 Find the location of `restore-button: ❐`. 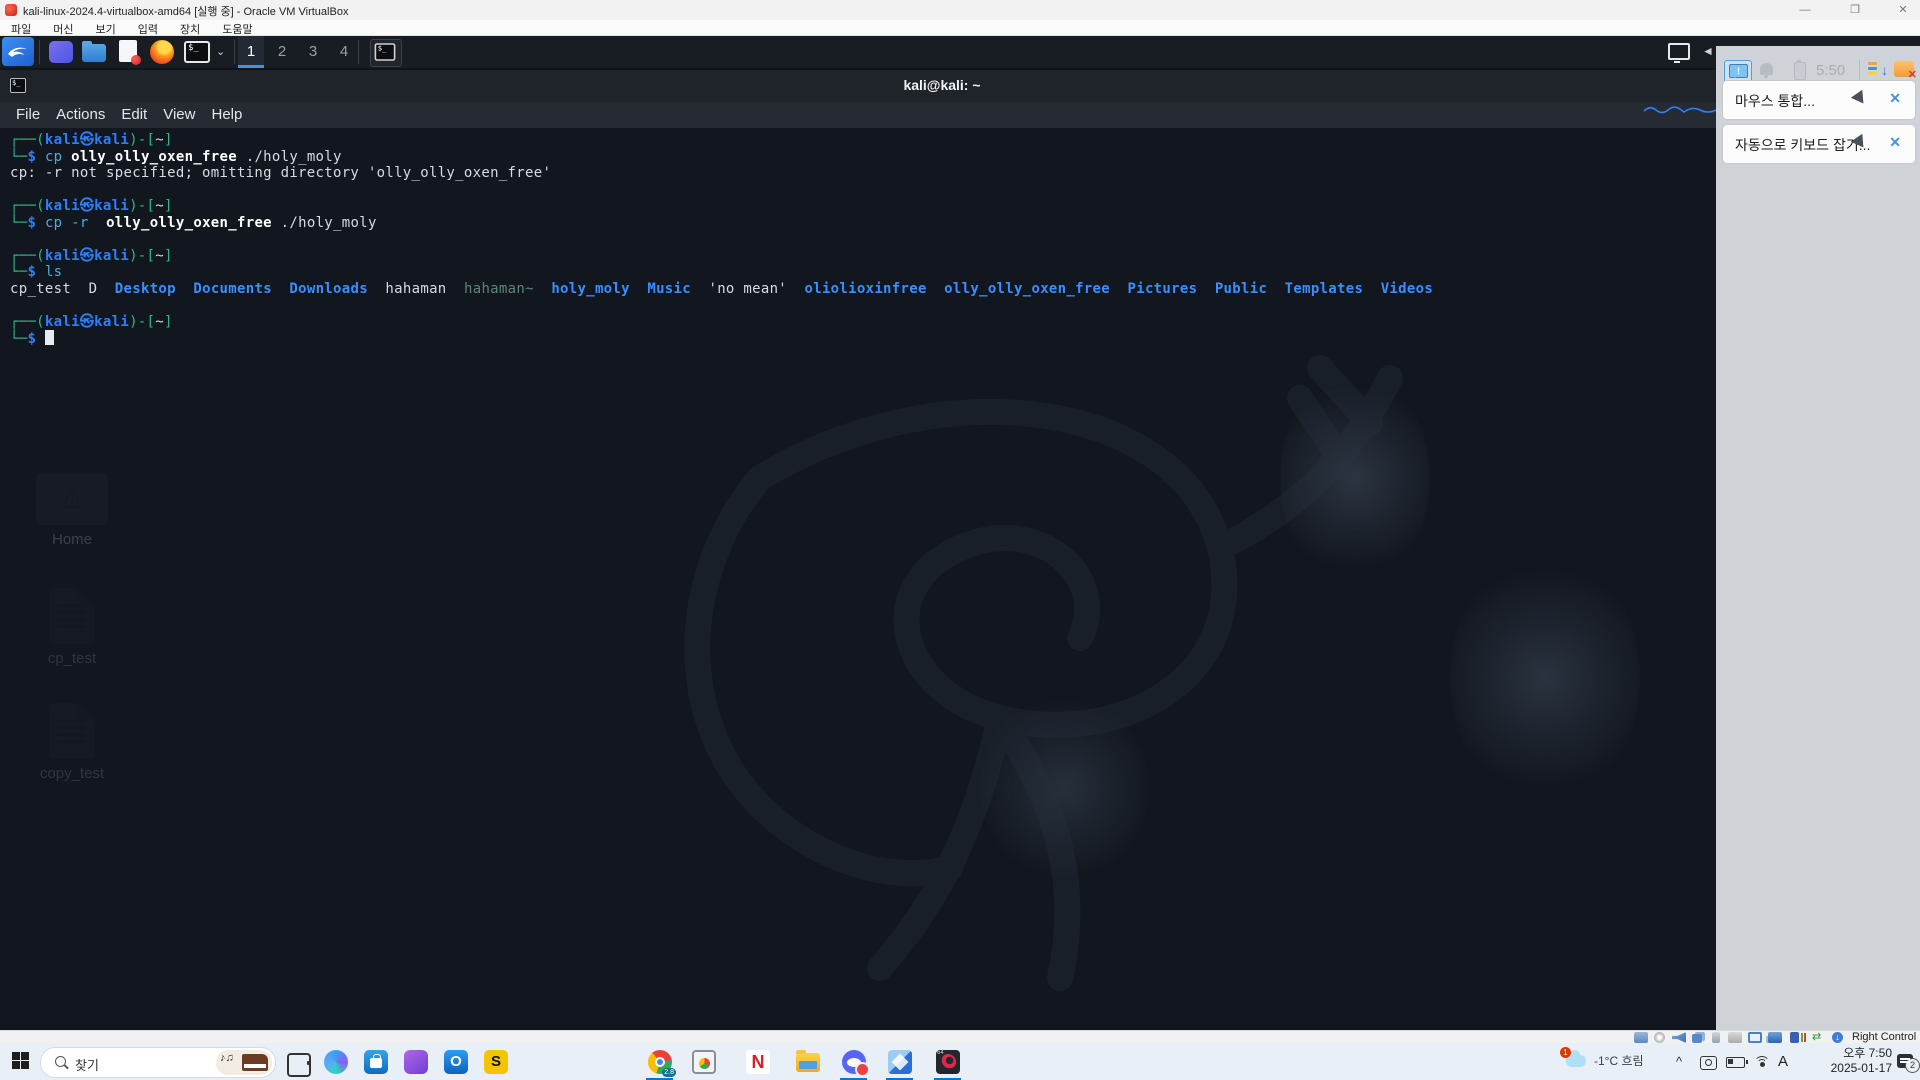

restore-button: ❐ is located at coordinates (1855, 10).